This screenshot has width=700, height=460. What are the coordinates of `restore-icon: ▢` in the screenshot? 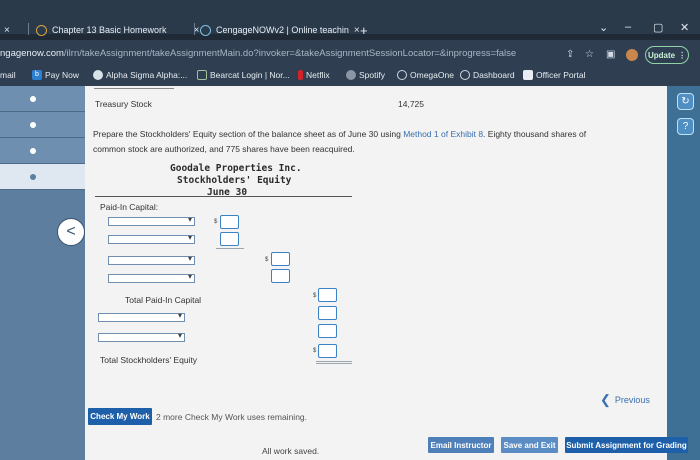 It's located at (658, 27).